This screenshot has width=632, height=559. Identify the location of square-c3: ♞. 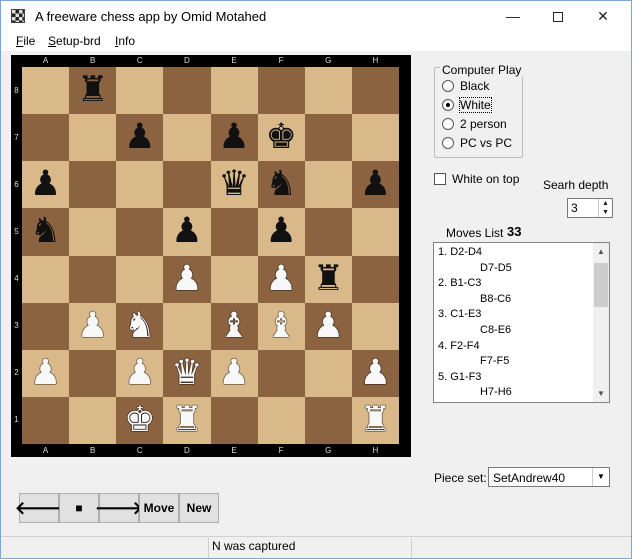
(140, 326).